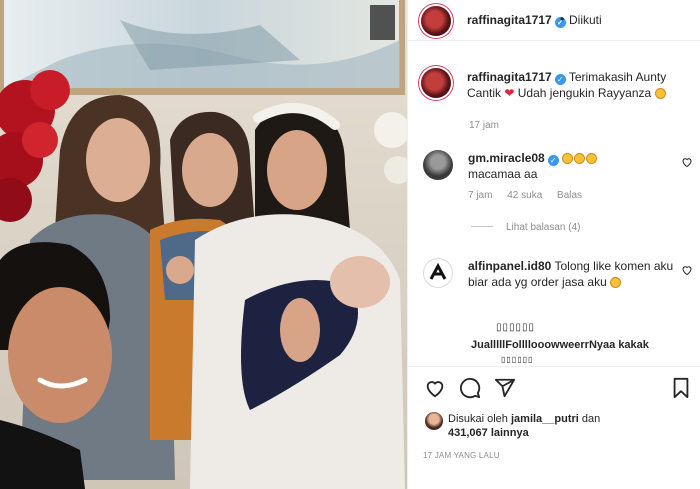 The image size is (700, 489). Describe the element at coordinates (506, 158) in the screenshot. I see `comment-username: gm.miracle08` at that location.